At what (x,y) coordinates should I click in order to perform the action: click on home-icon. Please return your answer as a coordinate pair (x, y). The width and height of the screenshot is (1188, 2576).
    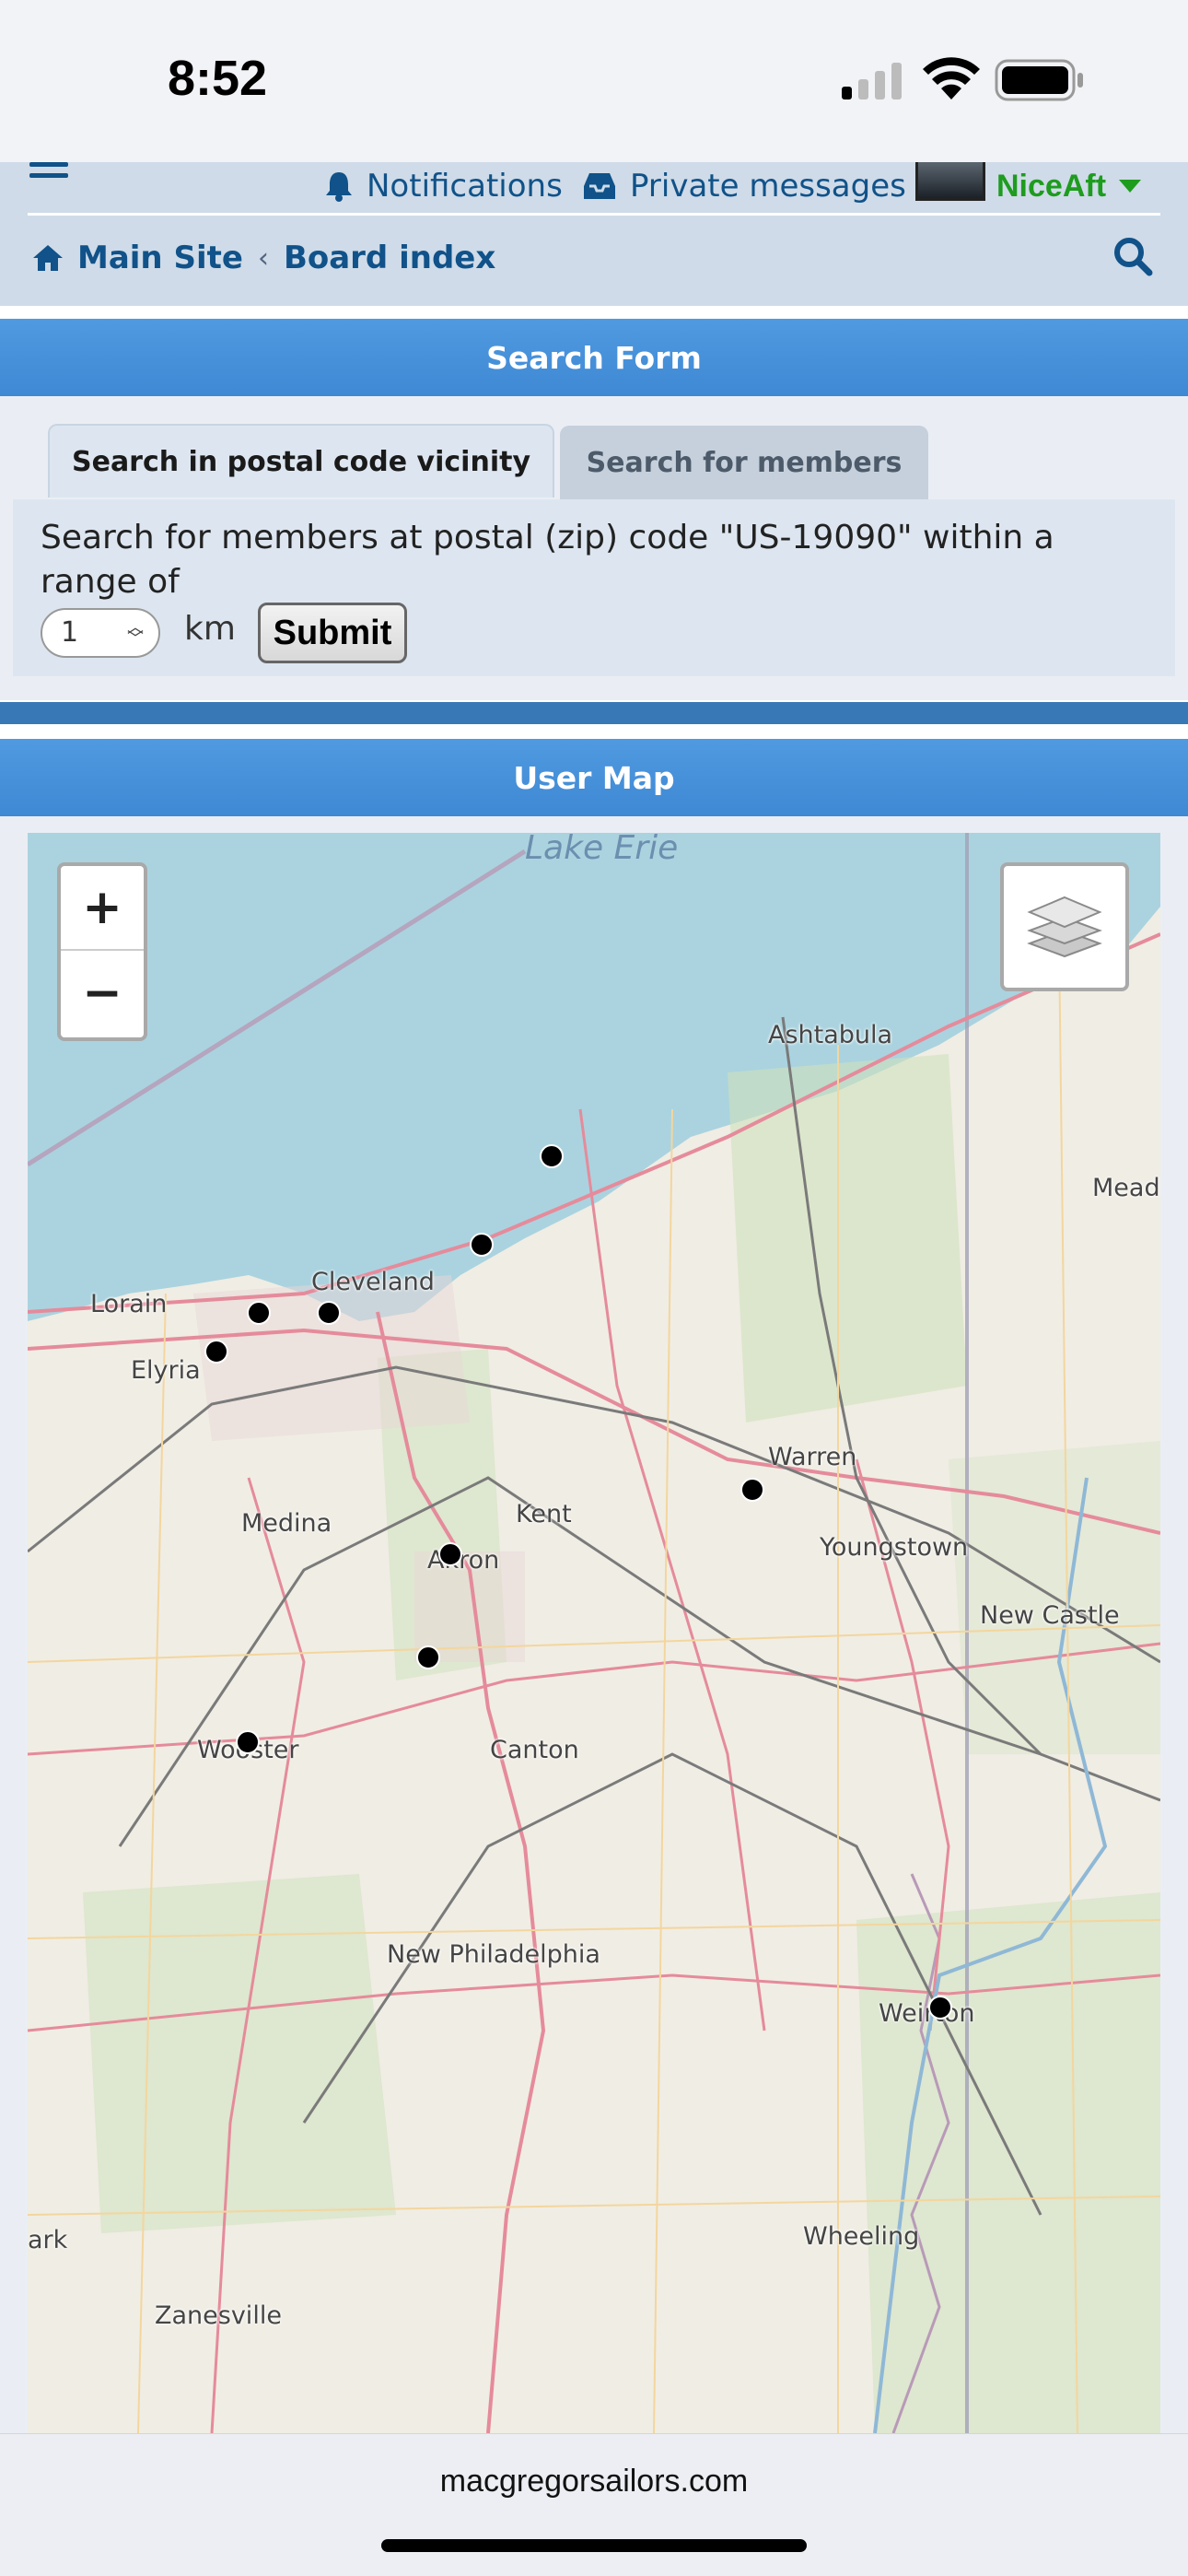
    Looking at the image, I should click on (48, 258).